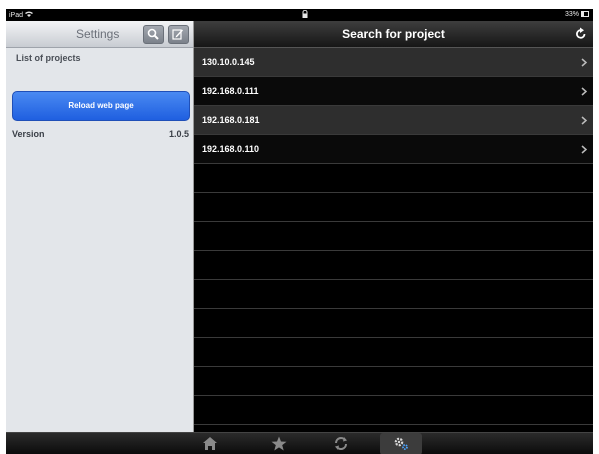 This screenshot has width=599, height=454. I want to click on version-label: Version, so click(28, 134).